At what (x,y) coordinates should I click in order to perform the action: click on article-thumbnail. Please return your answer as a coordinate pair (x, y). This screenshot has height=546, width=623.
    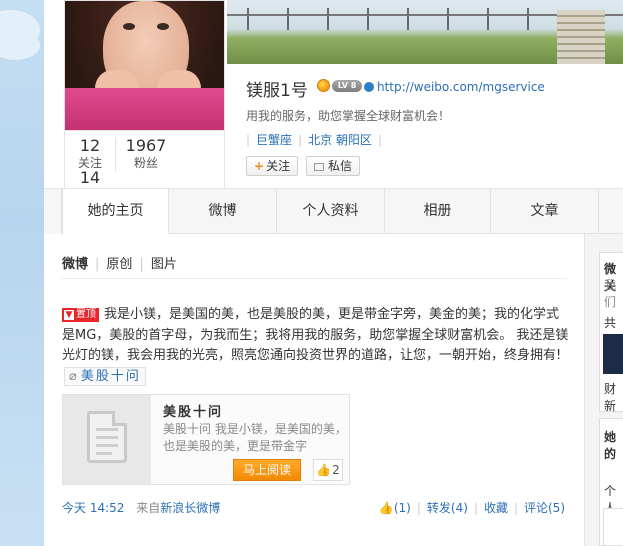
    Looking at the image, I should click on (107, 439).